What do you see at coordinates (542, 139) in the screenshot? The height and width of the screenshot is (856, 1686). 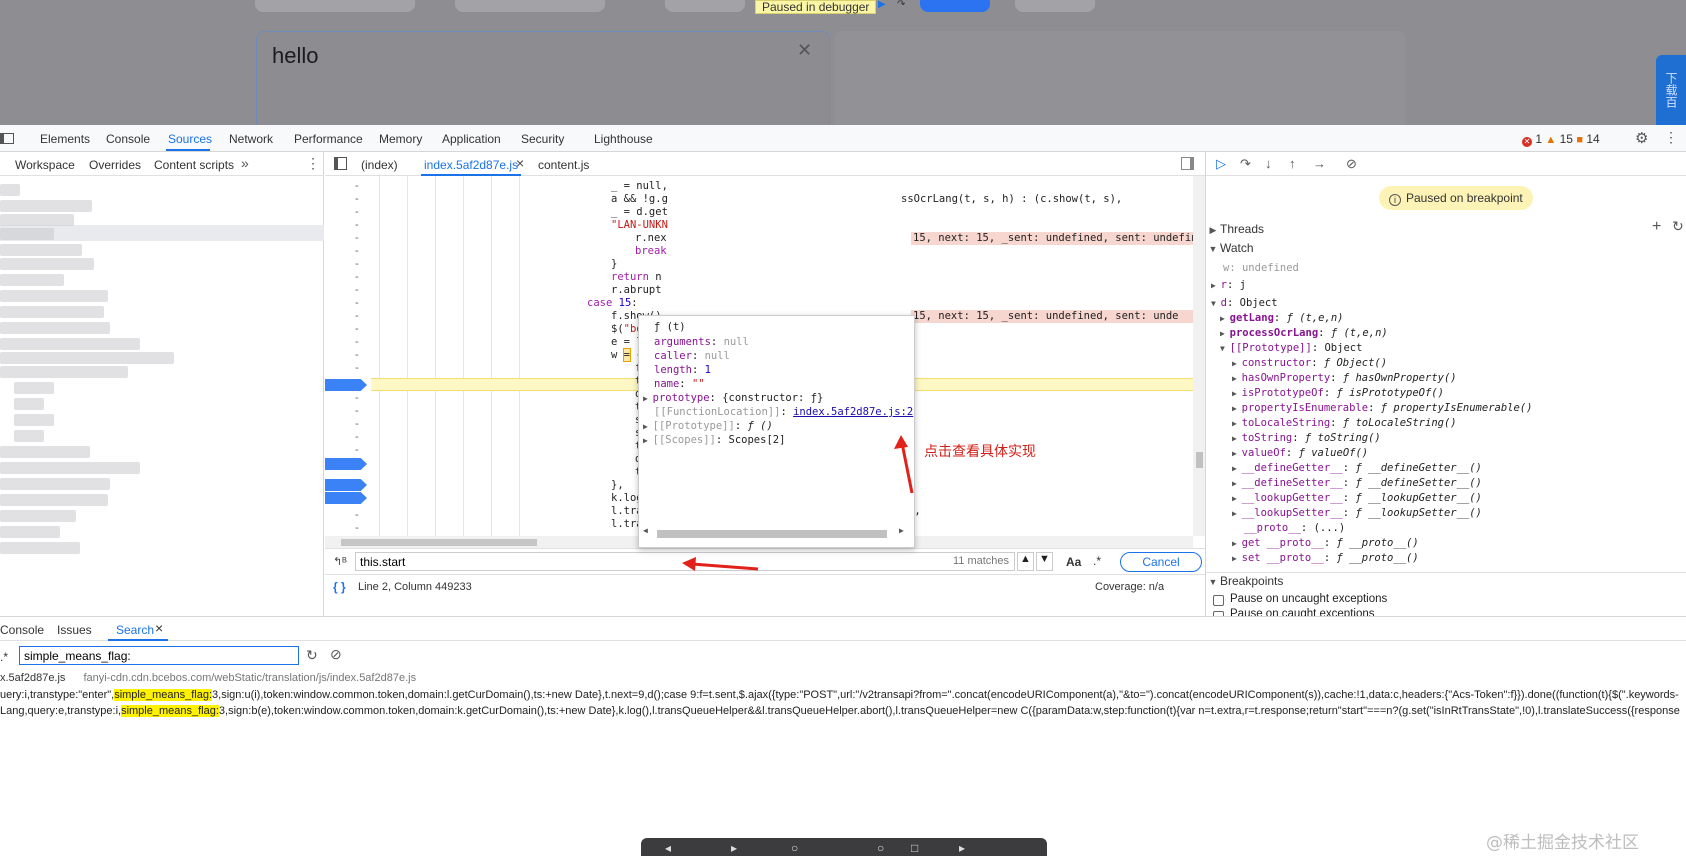 I see `tab-security: Security` at bounding box center [542, 139].